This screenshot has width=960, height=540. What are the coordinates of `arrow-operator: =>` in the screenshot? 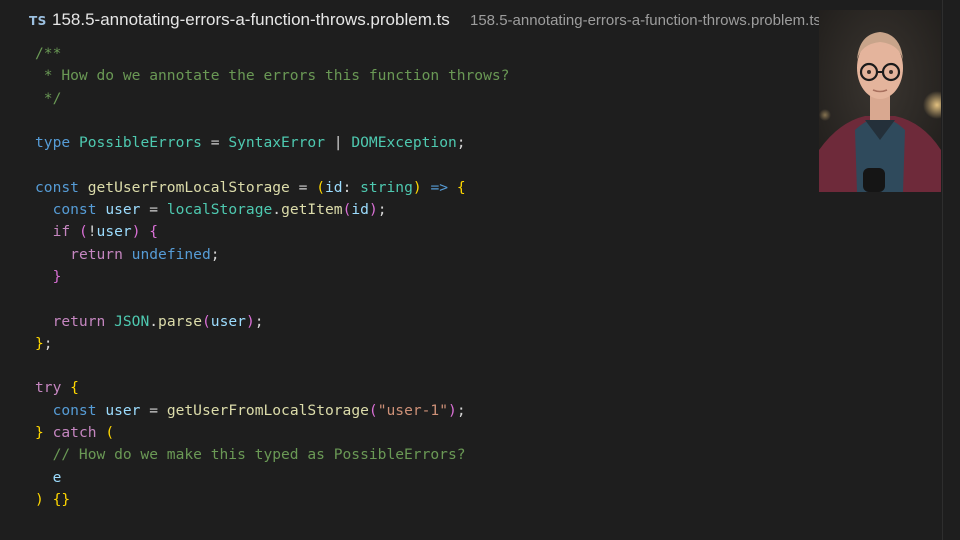 It's located at (439, 187).